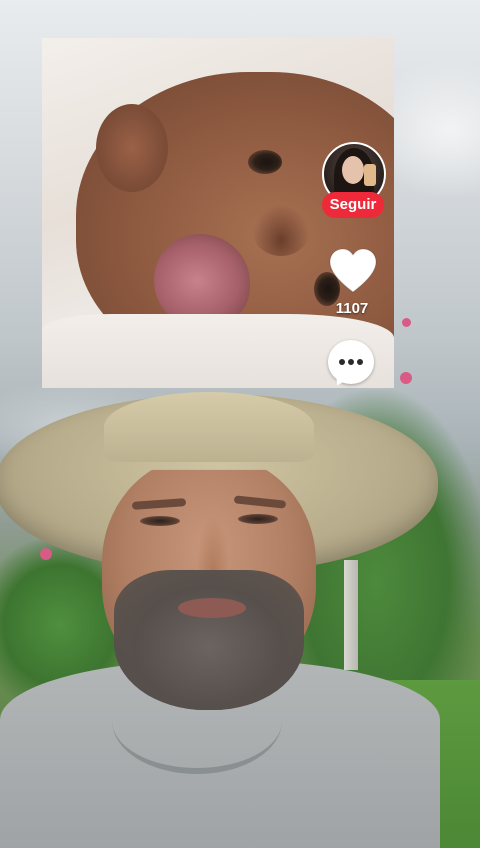 This screenshot has height=848, width=480. What do you see at coordinates (353, 170) in the screenshot?
I see `avatar-face` at bounding box center [353, 170].